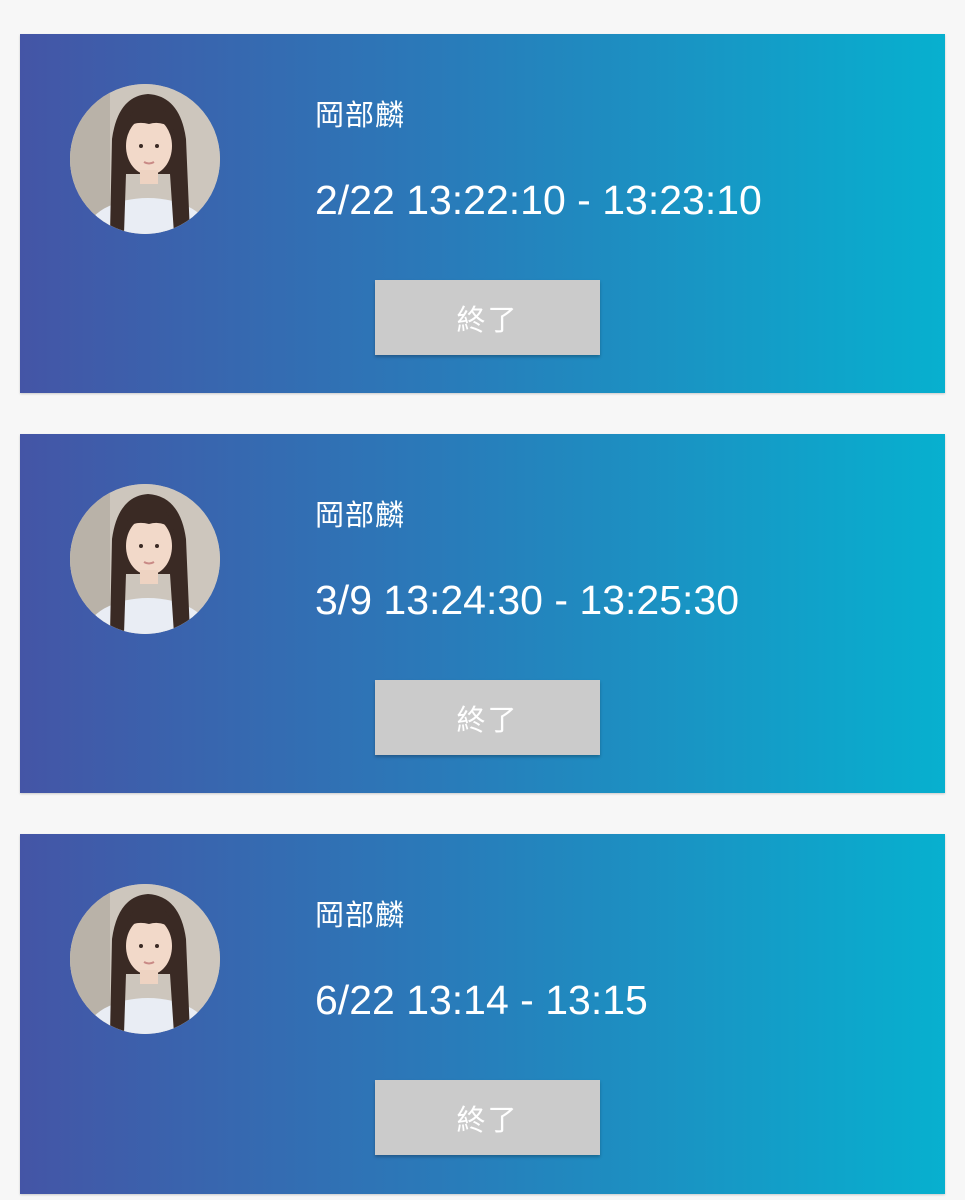  Describe the element at coordinates (538, 200) in the screenshot. I see `session-time-range: 2/22 13:22:10 - 13:23:10` at that location.